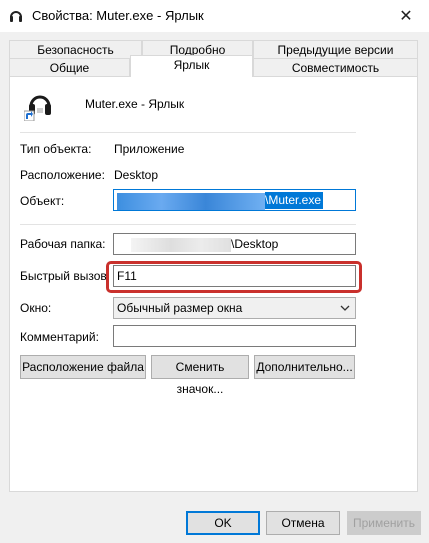 Image resolution: width=429 pixels, height=543 pixels. I want to click on hotkey-label: Быстрый вызов:, so click(65, 276).